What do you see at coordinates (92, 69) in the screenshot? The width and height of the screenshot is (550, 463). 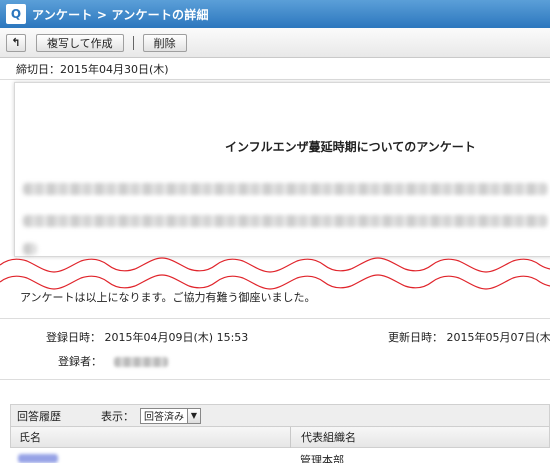 I see `deadline-text: 締切日：2015年04月30日(木)` at bounding box center [92, 69].